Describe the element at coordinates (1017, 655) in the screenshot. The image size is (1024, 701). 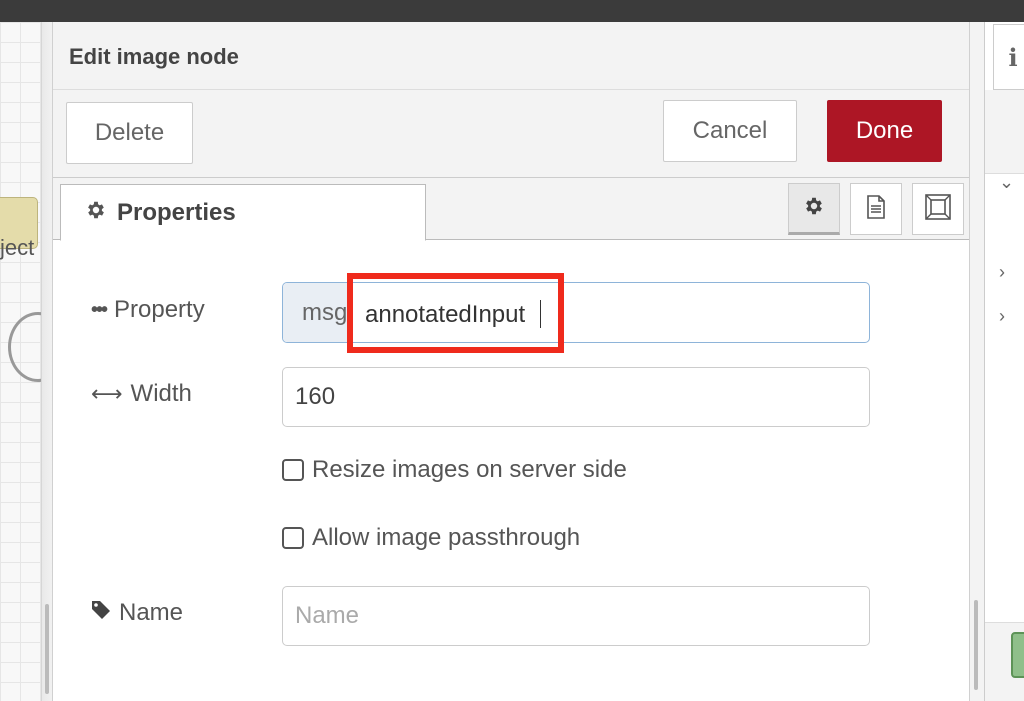
I see `sidebar-node-swatch` at that location.